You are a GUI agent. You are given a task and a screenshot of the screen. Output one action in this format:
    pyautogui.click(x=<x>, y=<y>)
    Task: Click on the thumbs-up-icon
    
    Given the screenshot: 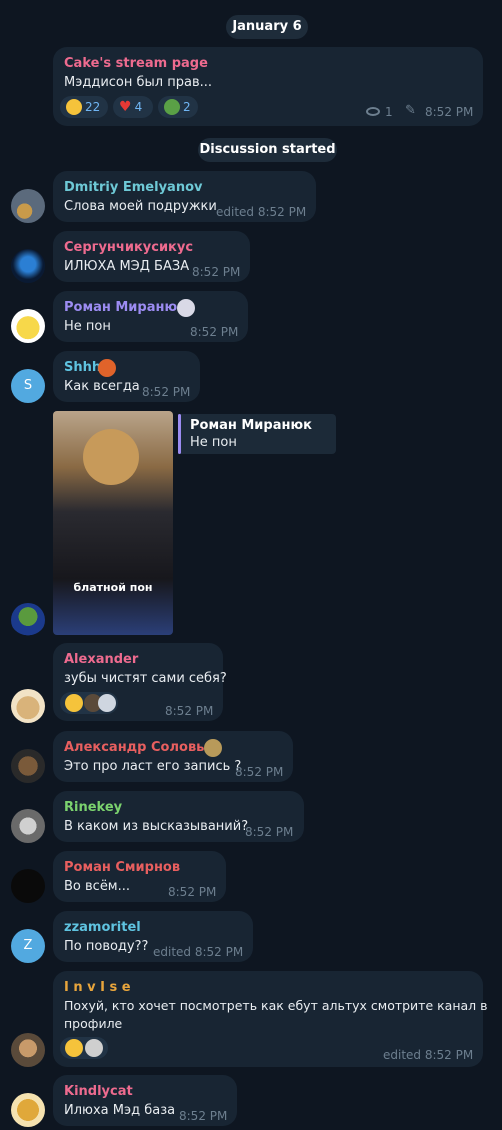 What is the action you would take?
    pyautogui.click(x=74, y=1048)
    